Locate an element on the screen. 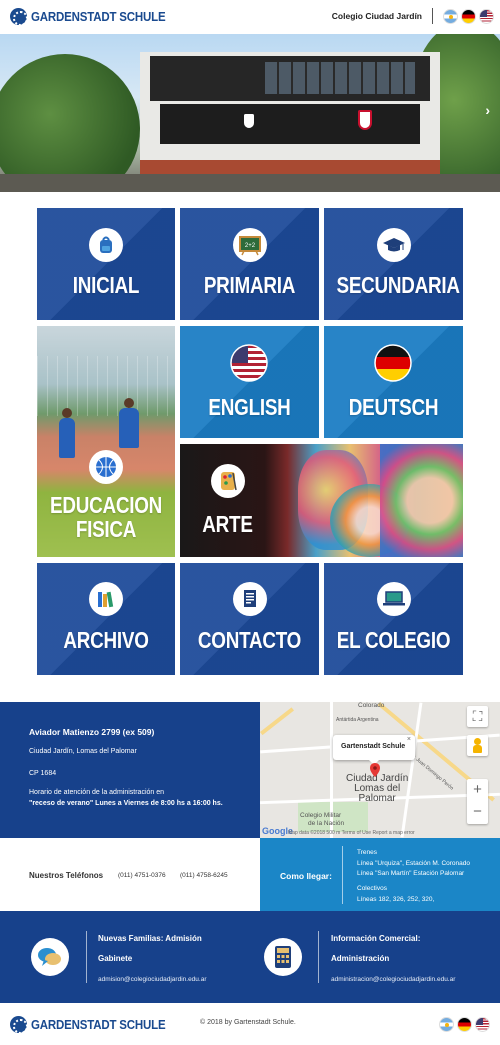  college-link: Colegio Ciudad Jardín is located at coordinates (377, 16).